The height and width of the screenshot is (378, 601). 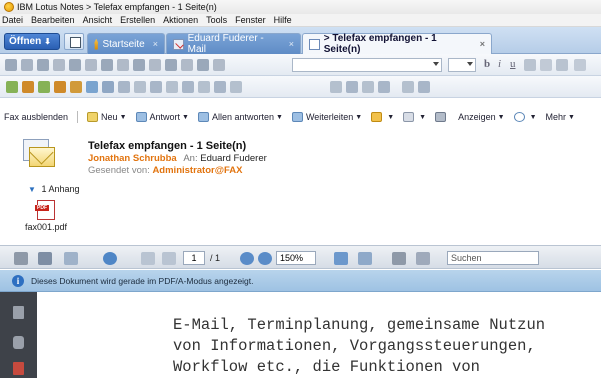 I want to click on hide-fax-button: Fax ausblenden, so click(x=36, y=117).